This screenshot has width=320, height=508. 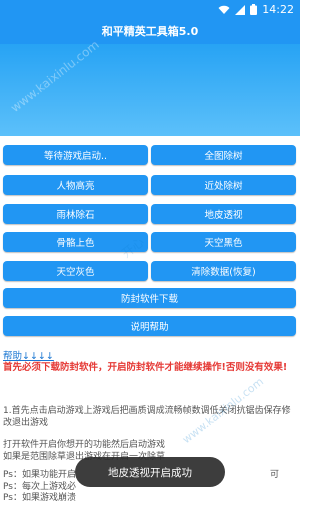 What do you see at coordinates (75, 214) in the screenshot?
I see `remove-rainforest-rocks-button: 雨林除石` at bounding box center [75, 214].